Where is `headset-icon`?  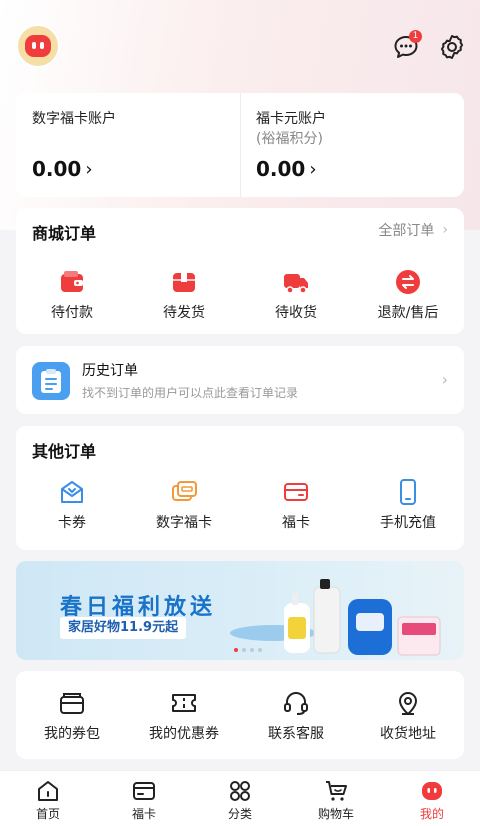 headset-icon is located at coordinates (296, 703).